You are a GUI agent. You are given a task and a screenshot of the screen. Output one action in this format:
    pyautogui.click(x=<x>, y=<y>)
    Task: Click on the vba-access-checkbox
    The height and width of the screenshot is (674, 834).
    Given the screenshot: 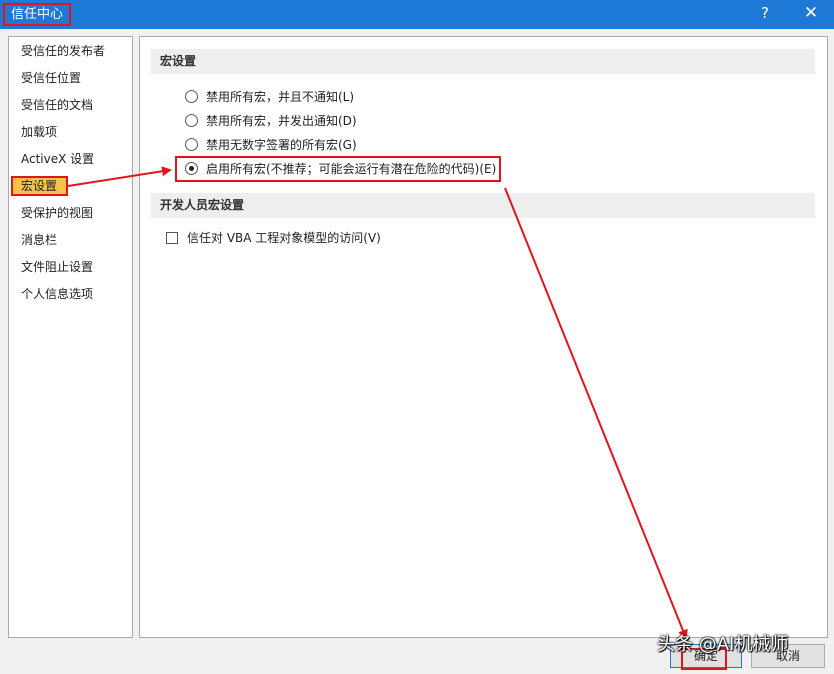 What is the action you would take?
    pyautogui.click(x=172, y=238)
    